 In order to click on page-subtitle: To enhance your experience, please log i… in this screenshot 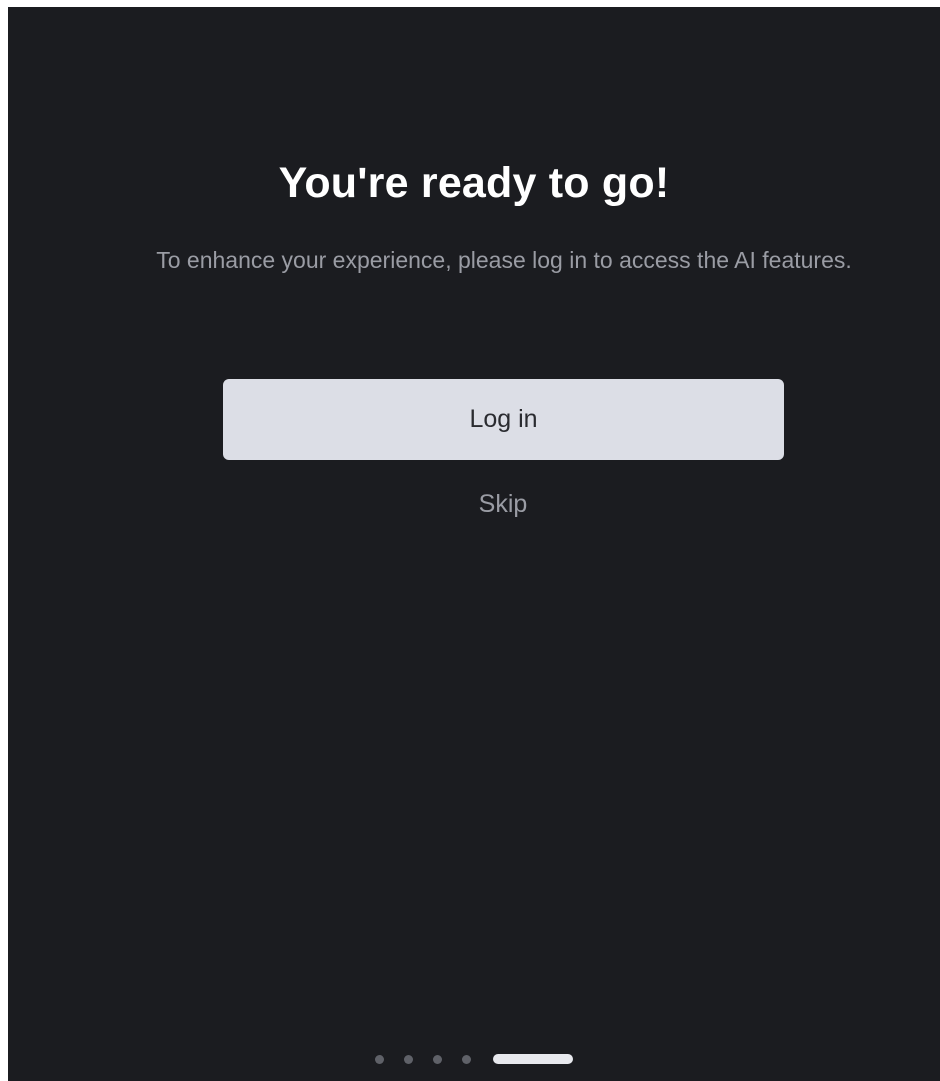, I will do `click(504, 260)`.